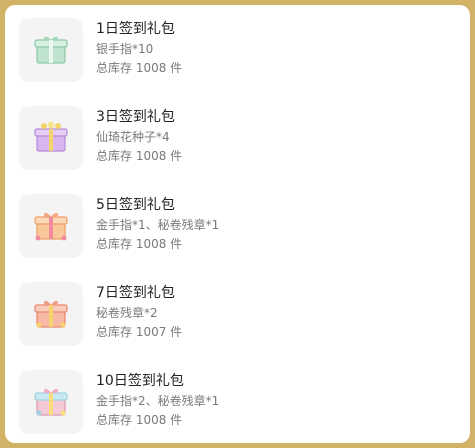  I want to click on gift-reward: 银手指*10, so click(125, 49).